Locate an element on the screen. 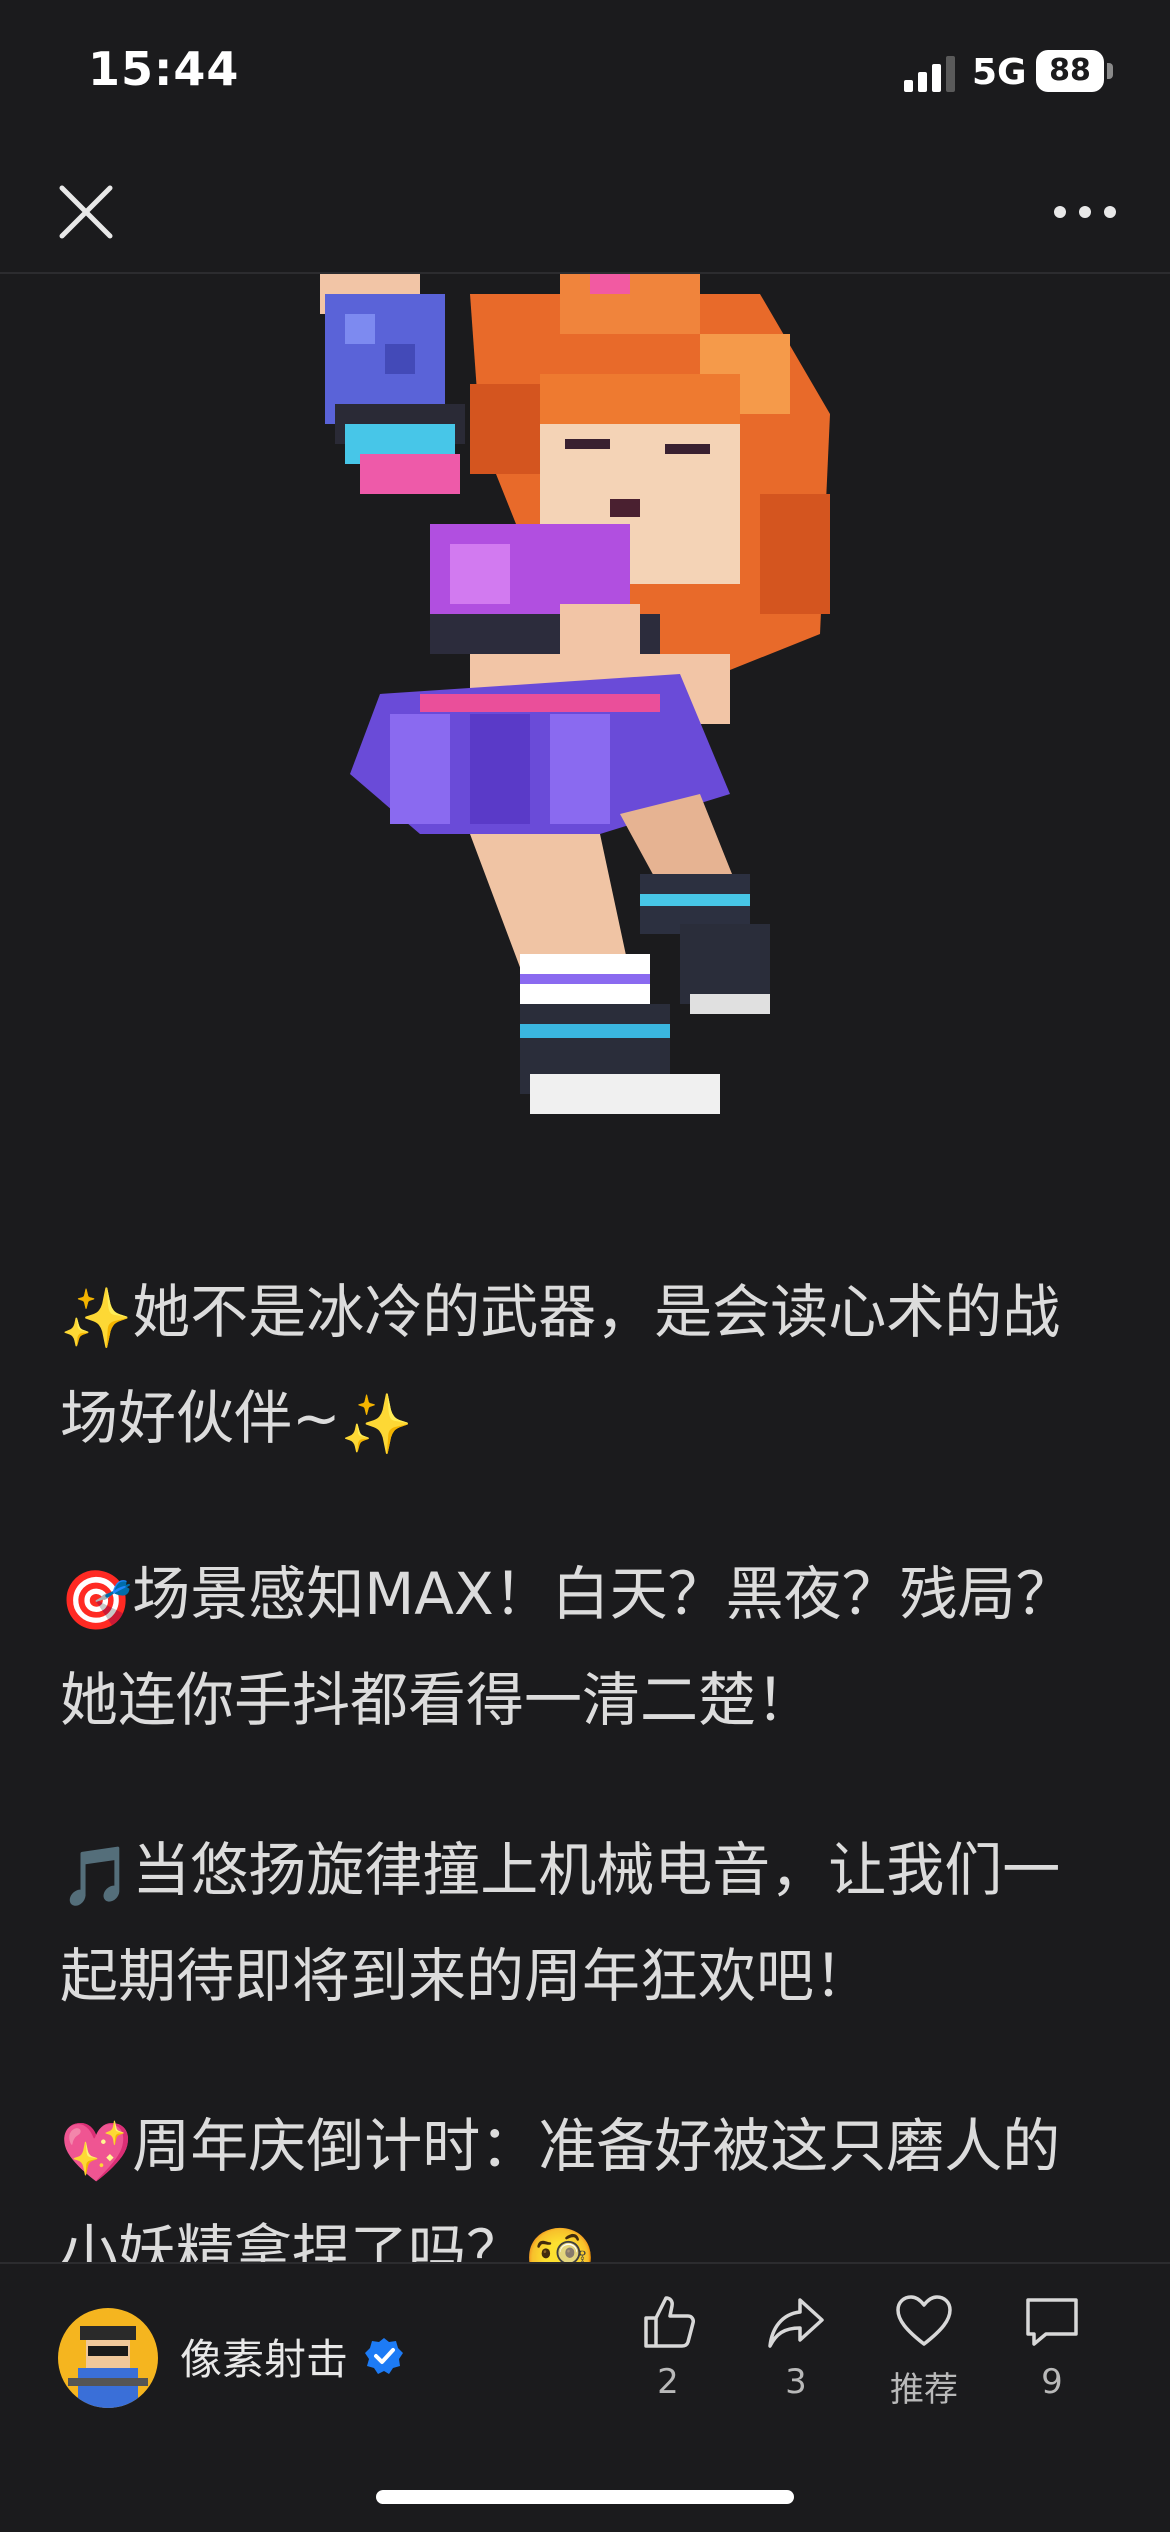  avatar-image is located at coordinates (108, 2358).